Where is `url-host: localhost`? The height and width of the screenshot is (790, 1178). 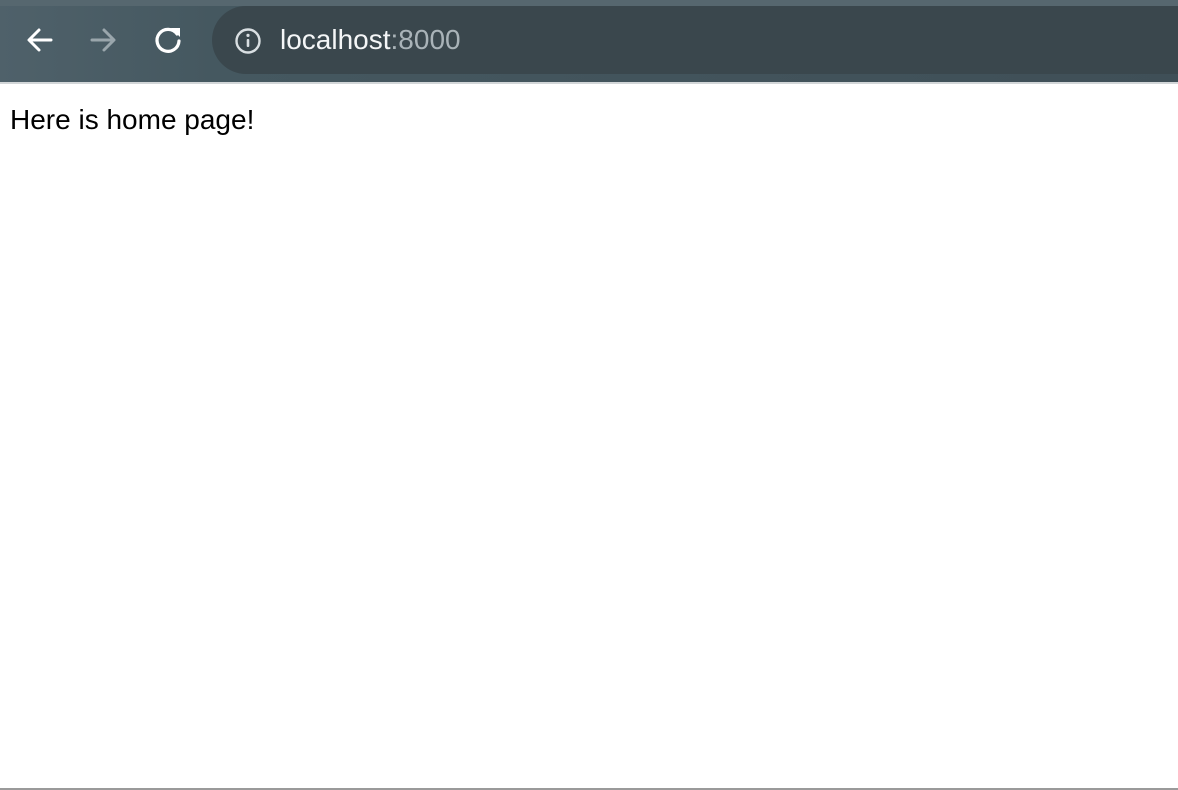
url-host: localhost is located at coordinates (335, 39).